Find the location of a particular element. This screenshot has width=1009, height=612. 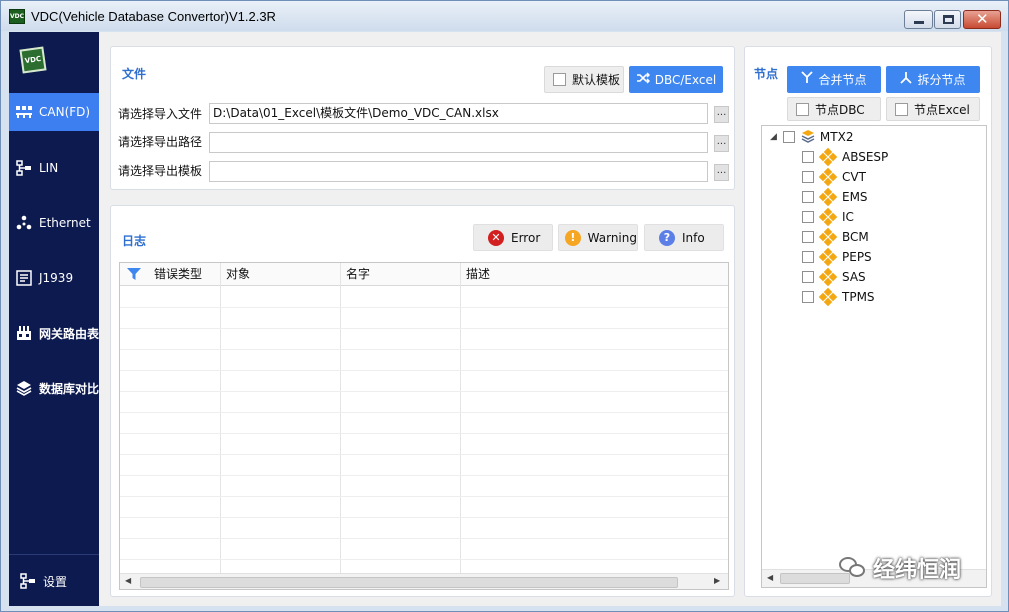

tree-node: EMS is located at coordinates (835, 197).